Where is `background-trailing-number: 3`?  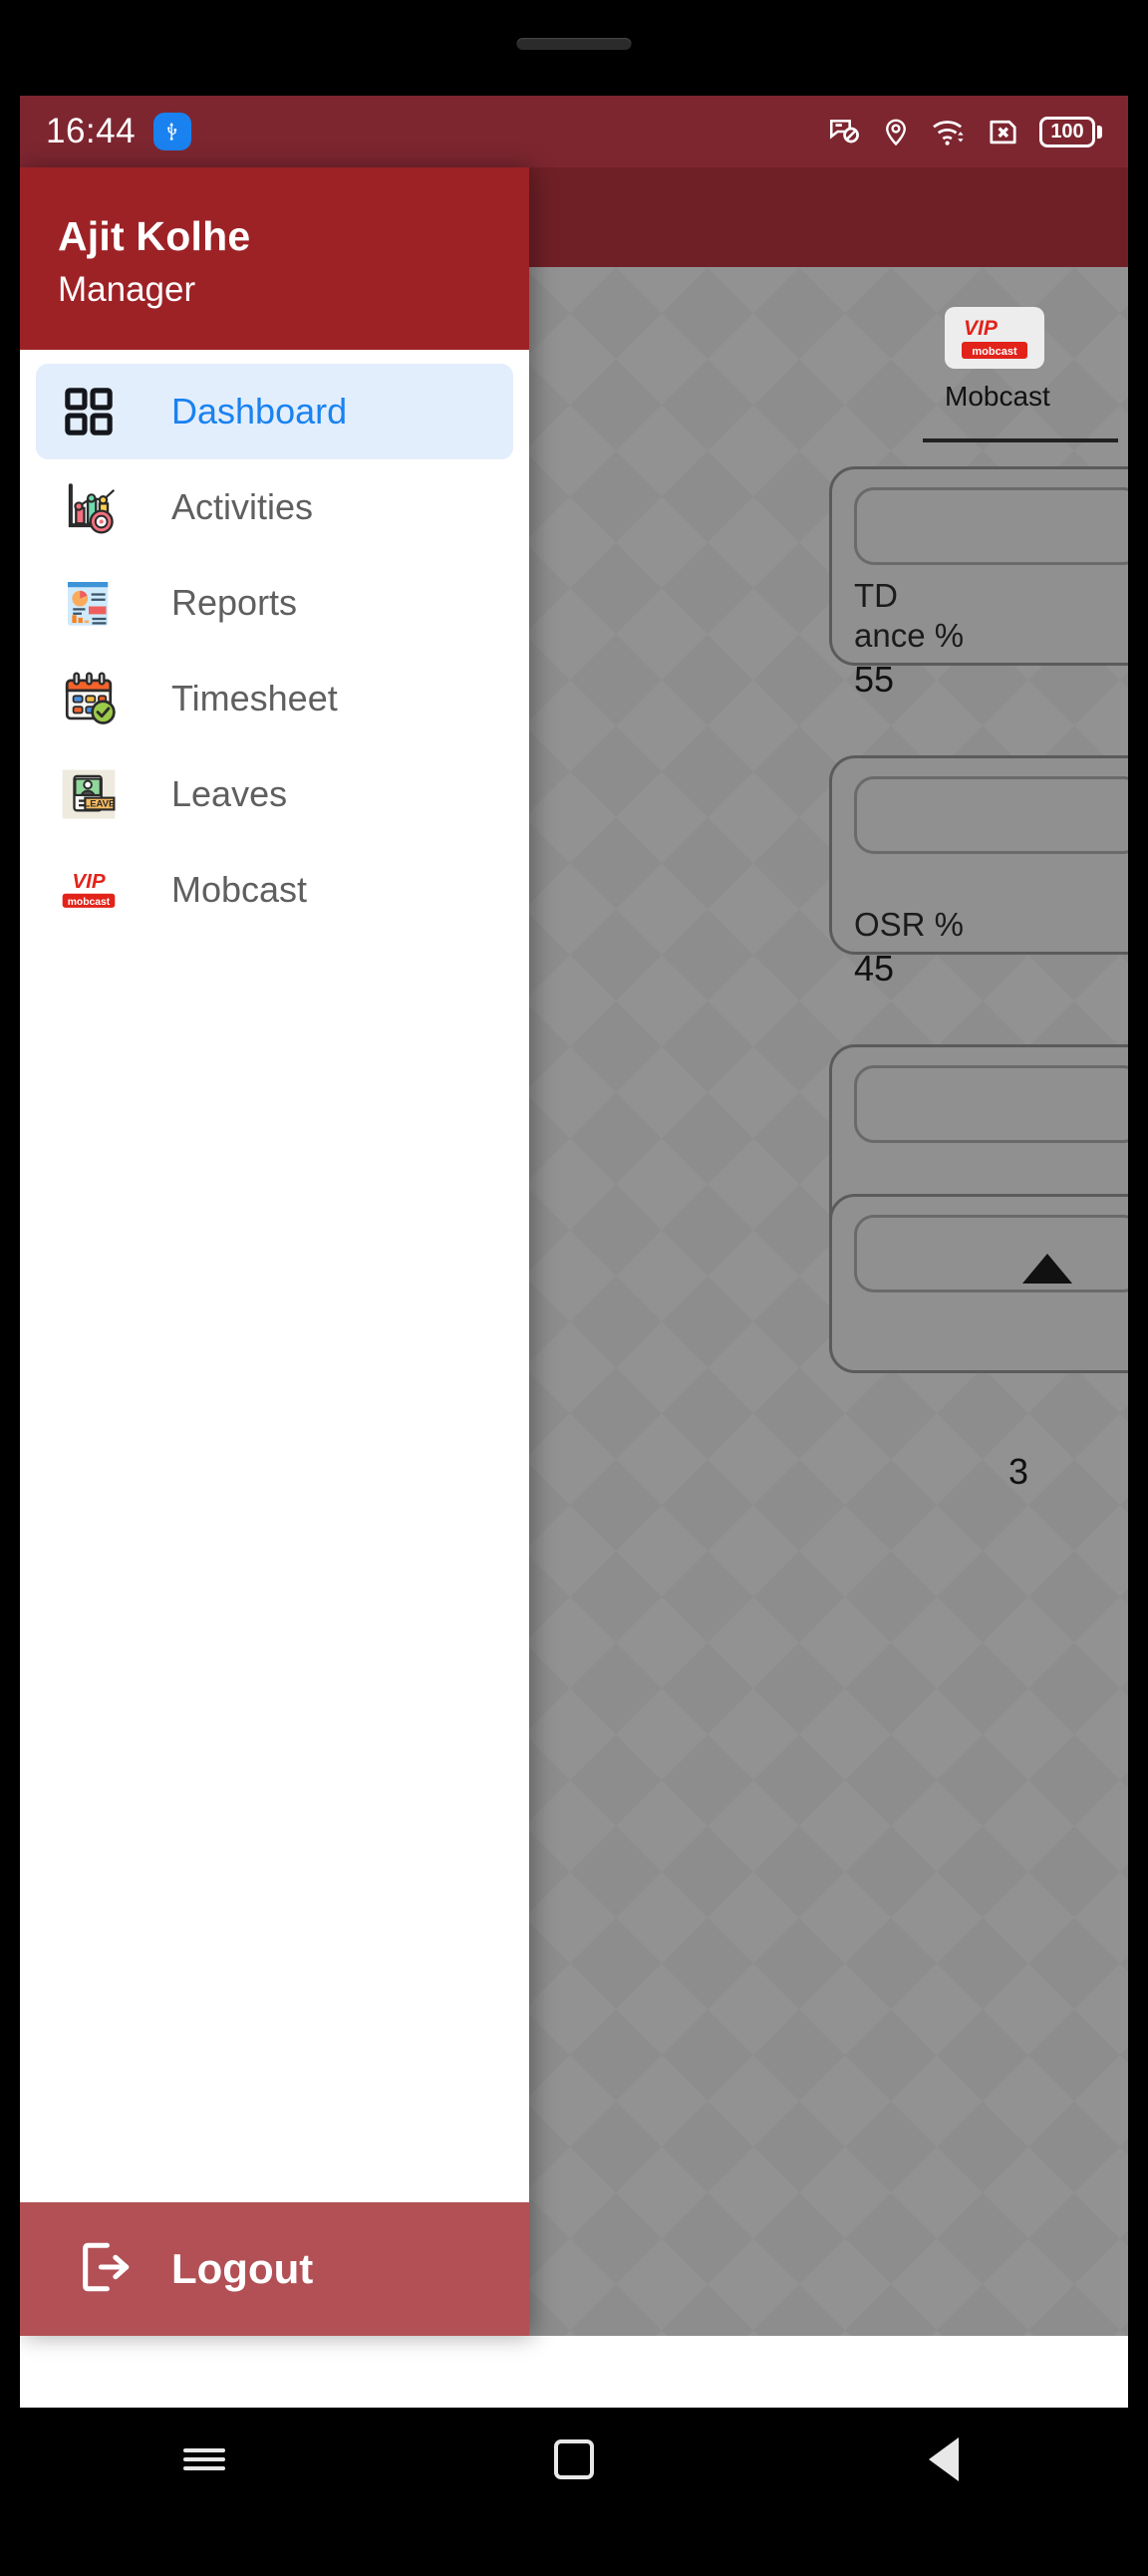 background-trailing-number: 3 is located at coordinates (1017, 1471).